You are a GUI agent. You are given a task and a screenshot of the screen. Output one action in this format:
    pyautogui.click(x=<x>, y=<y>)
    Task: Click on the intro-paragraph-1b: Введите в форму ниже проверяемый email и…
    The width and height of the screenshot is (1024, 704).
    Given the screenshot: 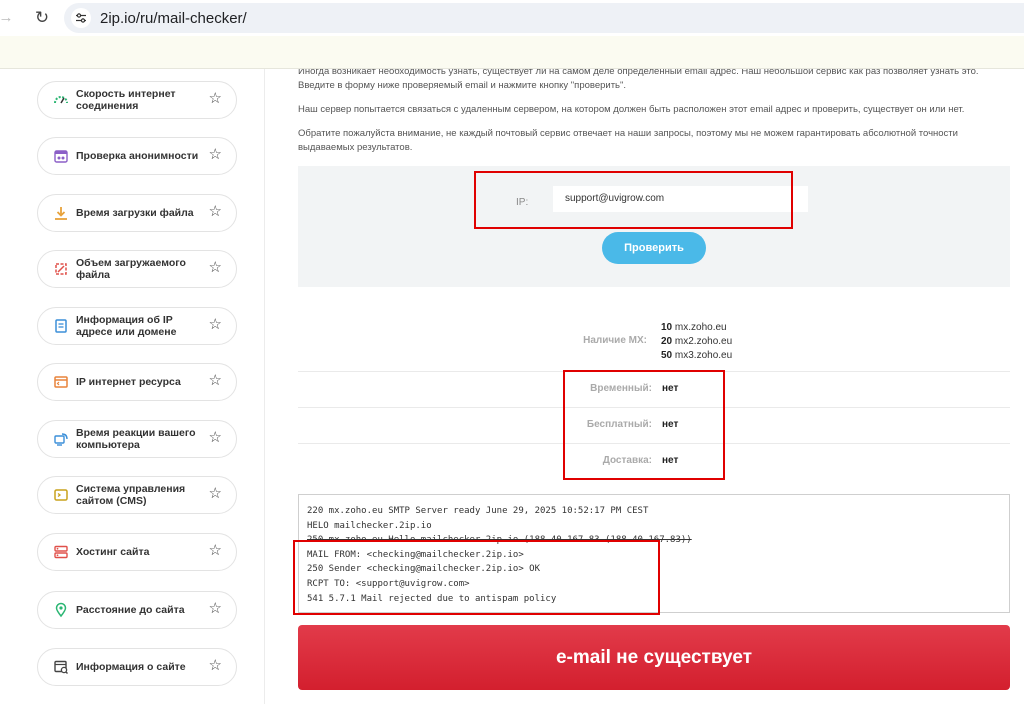 What is the action you would take?
    pyautogui.click(x=462, y=85)
    